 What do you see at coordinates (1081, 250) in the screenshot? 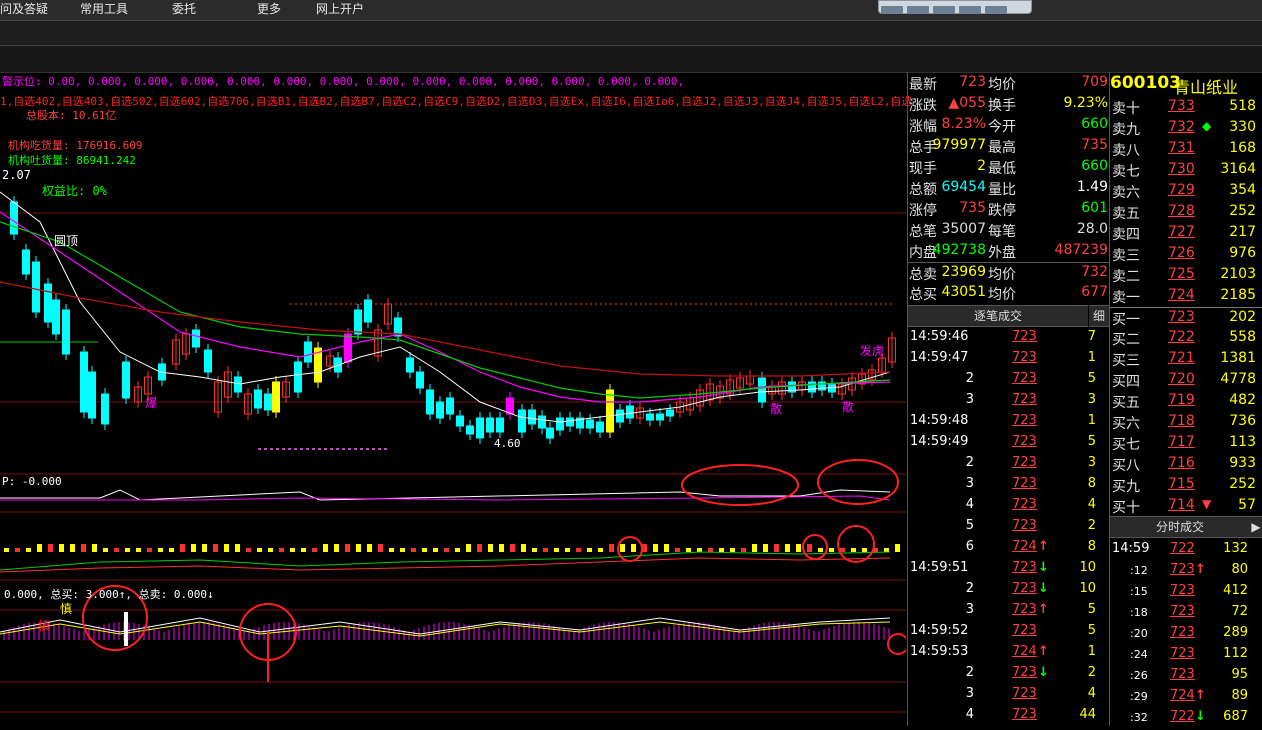
I see `quote-value: 487239` at bounding box center [1081, 250].